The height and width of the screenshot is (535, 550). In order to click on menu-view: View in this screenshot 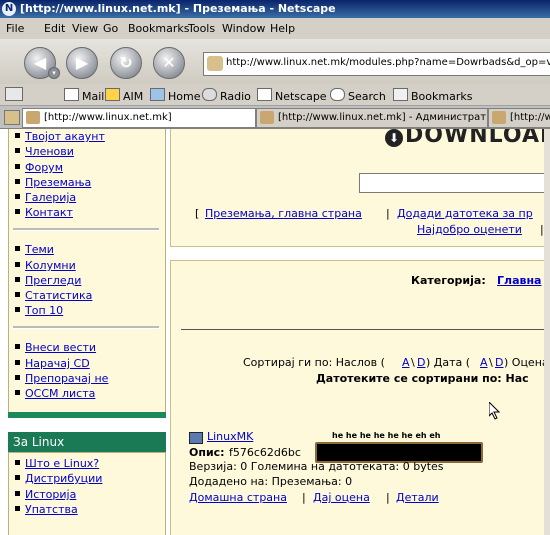, I will do `click(85, 28)`.